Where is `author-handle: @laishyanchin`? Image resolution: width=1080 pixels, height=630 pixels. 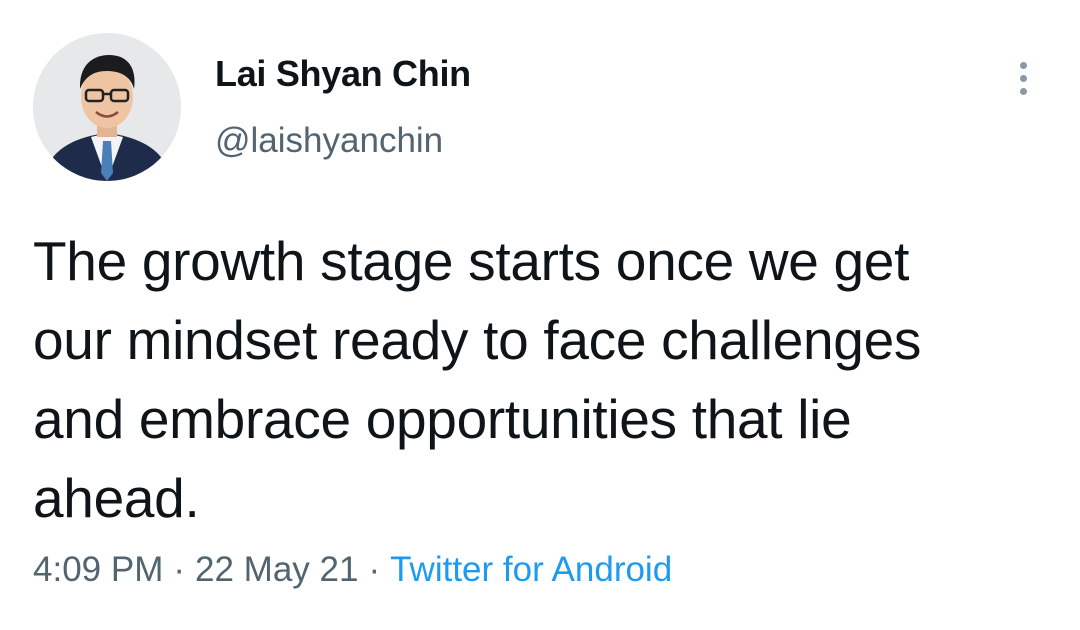 author-handle: @laishyanchin is located at coordinates (329, 141).